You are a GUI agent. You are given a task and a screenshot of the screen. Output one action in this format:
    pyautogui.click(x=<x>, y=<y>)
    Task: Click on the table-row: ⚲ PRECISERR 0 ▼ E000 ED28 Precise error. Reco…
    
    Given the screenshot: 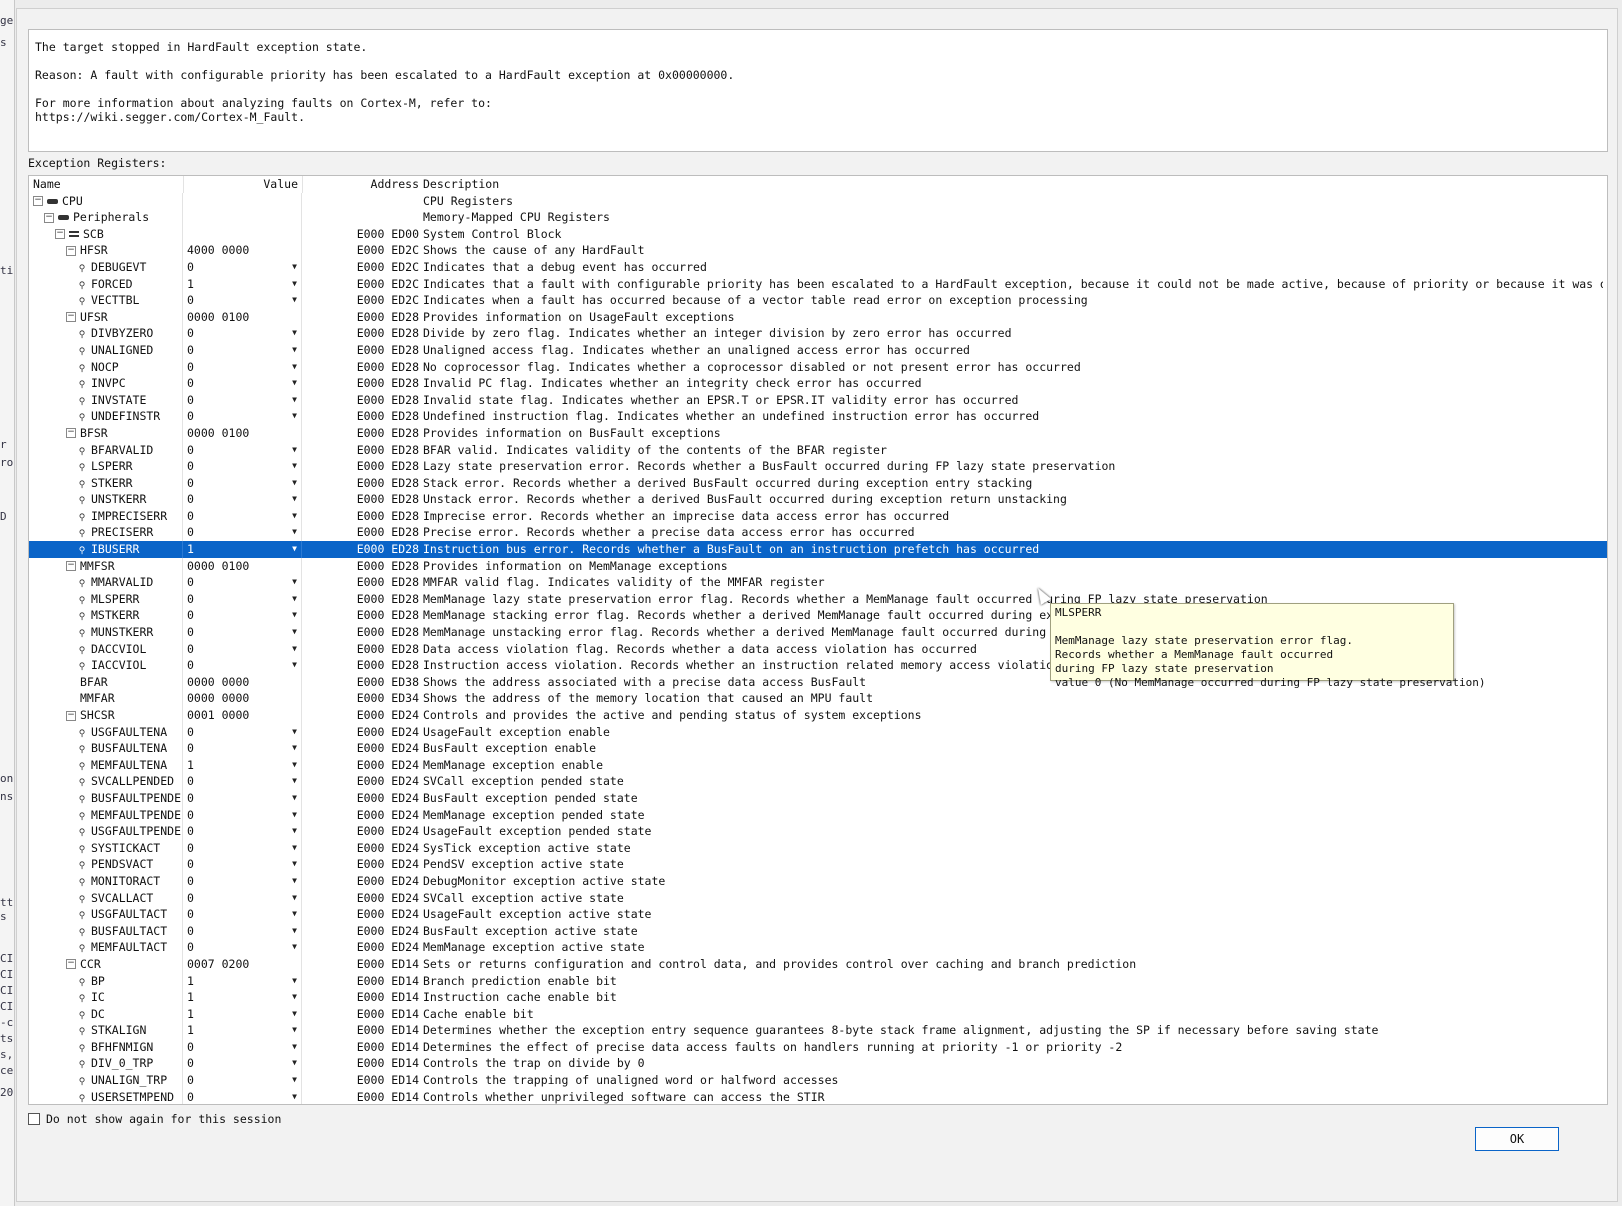 What is the action you would take?
    pyautogui.click(x=818, y=533)
    